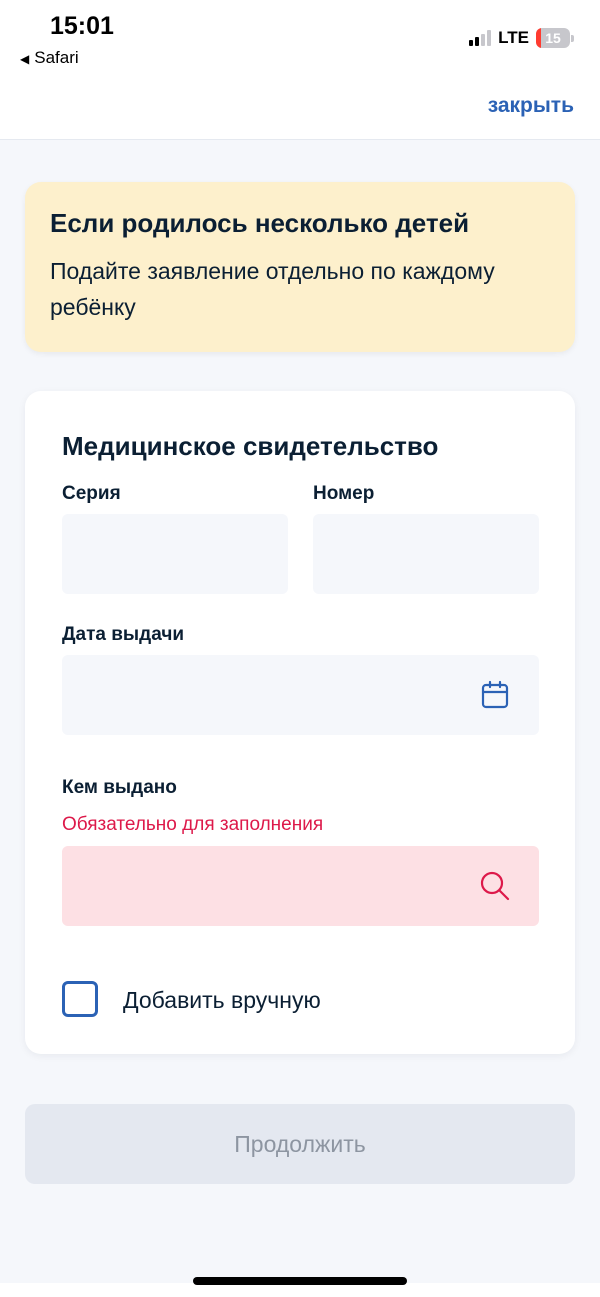 Image resolution: width=600 pixels, height=1297 pixels. I want to click on search-icon, so click(495, 886).